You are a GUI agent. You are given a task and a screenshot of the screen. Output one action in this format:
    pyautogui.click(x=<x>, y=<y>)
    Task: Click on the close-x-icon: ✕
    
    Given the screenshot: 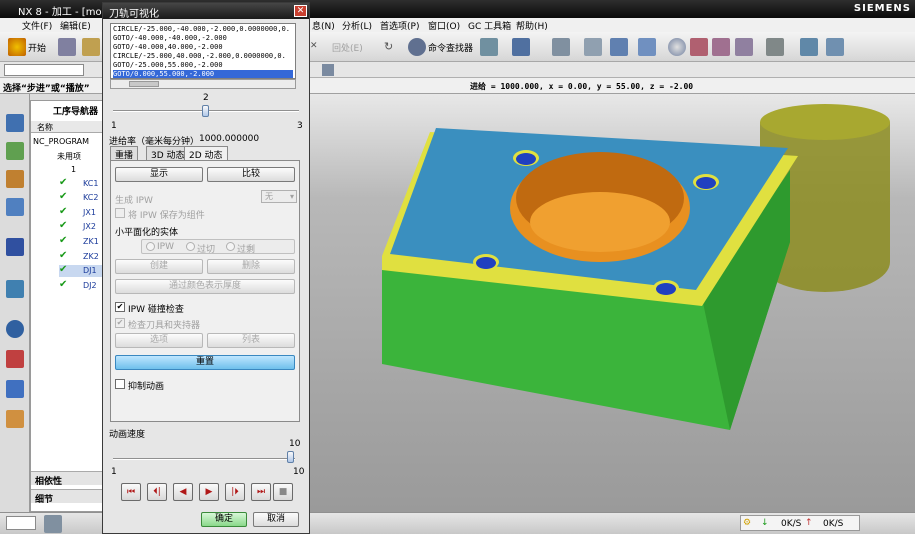 What is the action you would take?
    pyautogui.click(x=314, y=46)
    